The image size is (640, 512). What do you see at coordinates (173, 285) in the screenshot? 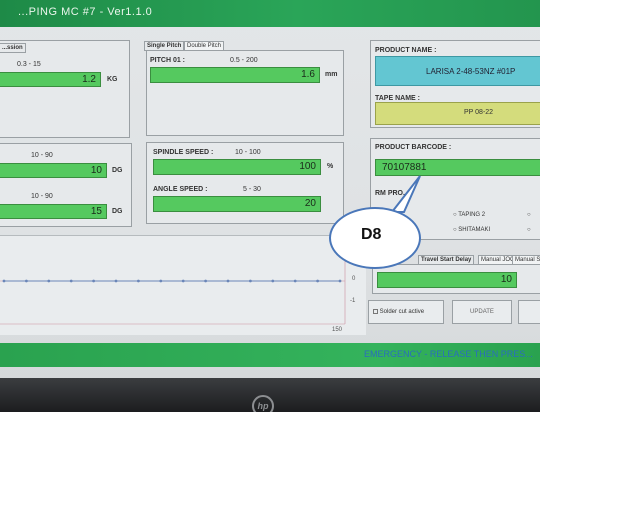
I see `chart-plot` at bounding box center [173, 285].